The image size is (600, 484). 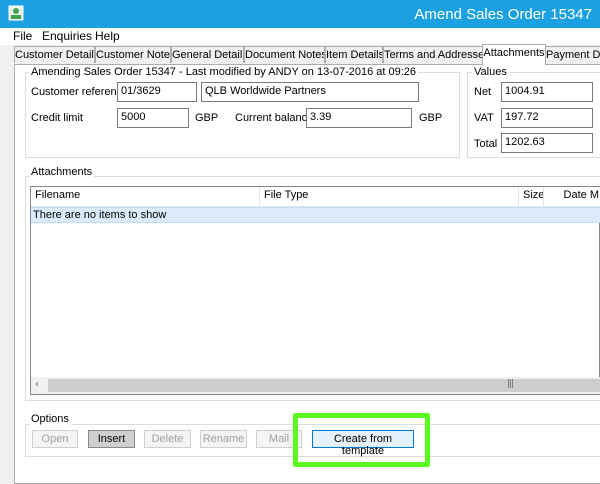 What do you see at coordinates (324, 385) in the screenshot?
I see `scrollbar-thumb: |||` at bounding box center [324, 385].